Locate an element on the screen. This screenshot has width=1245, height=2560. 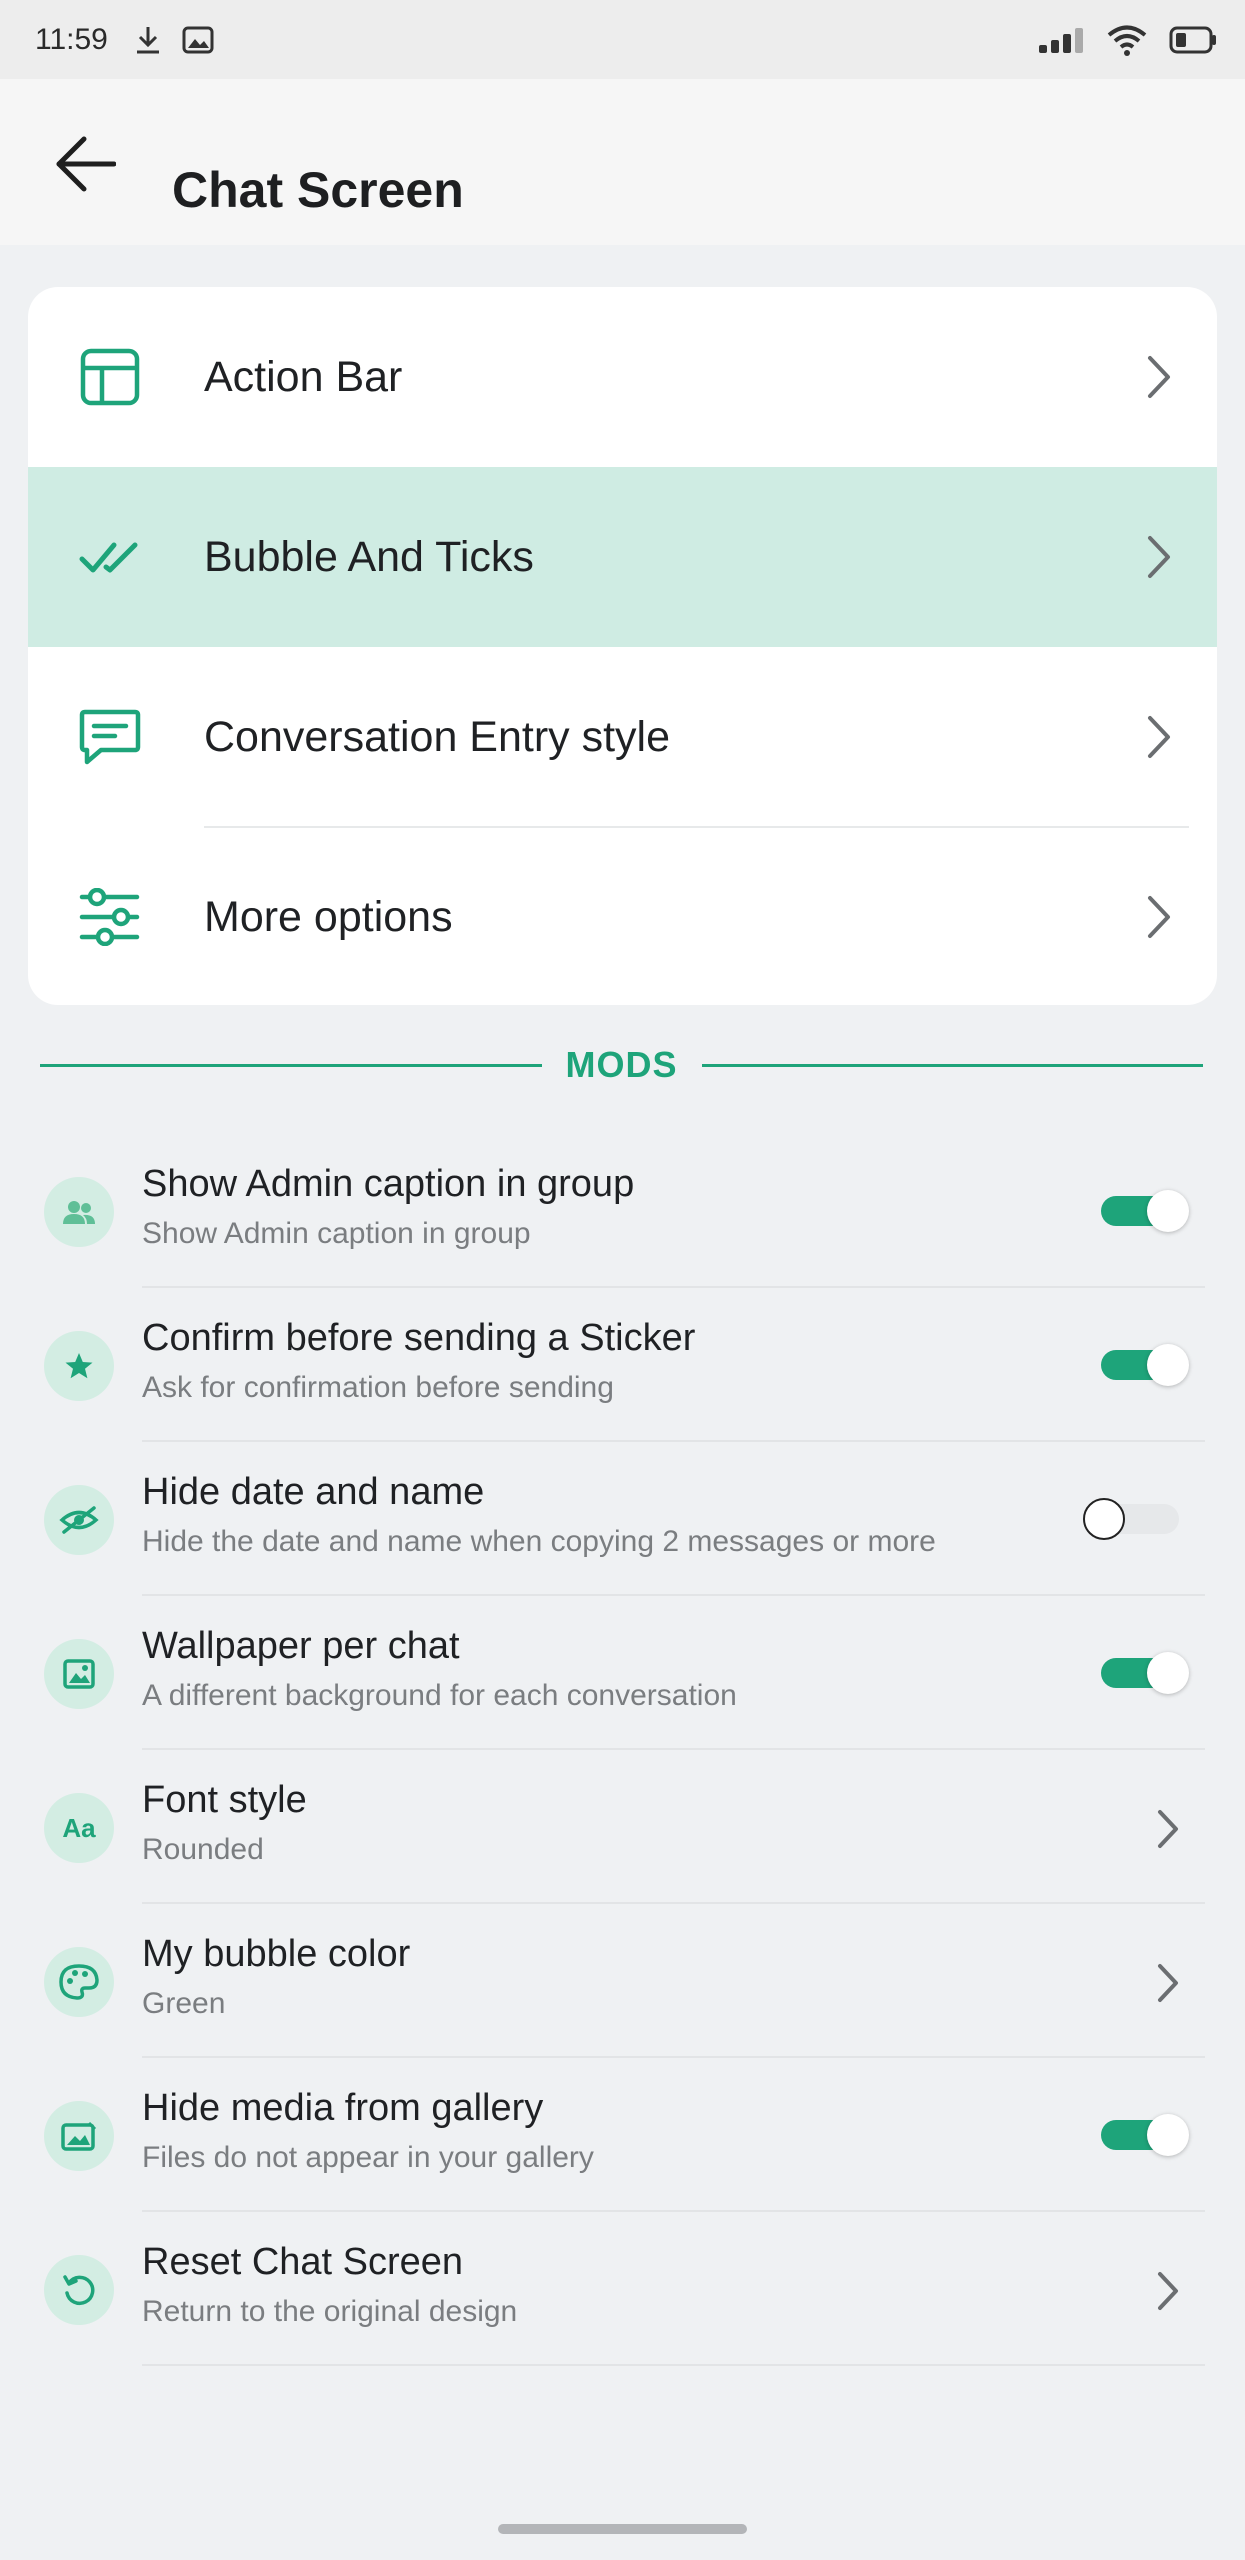
font-icon: Aa is located at coordinates (79, 1828).